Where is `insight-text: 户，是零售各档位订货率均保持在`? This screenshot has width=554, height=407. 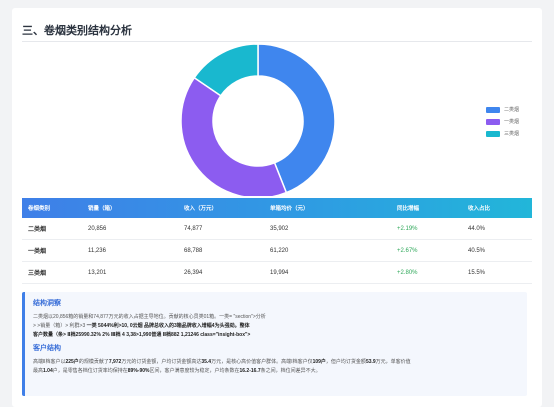
insight-text: 户，是零售各档位订货率均保持在 is located at coordinates (90, 371).